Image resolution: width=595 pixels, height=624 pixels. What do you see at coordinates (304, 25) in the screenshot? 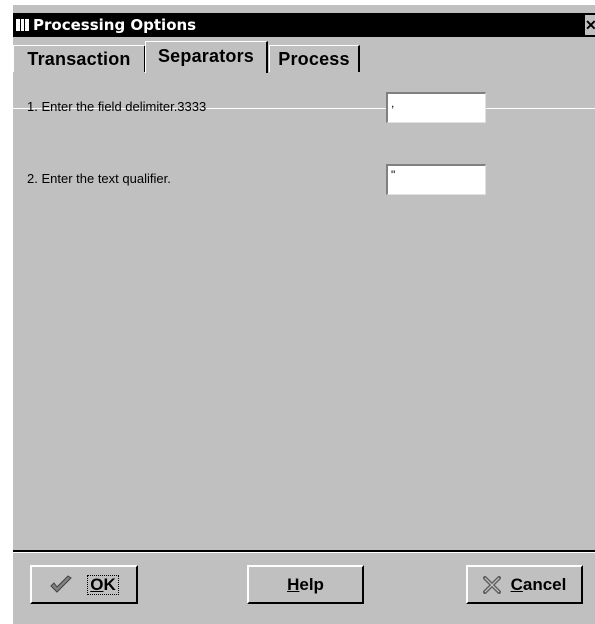
I see `title-bar: Processing Options ✕` at bounding box center [304, 25].